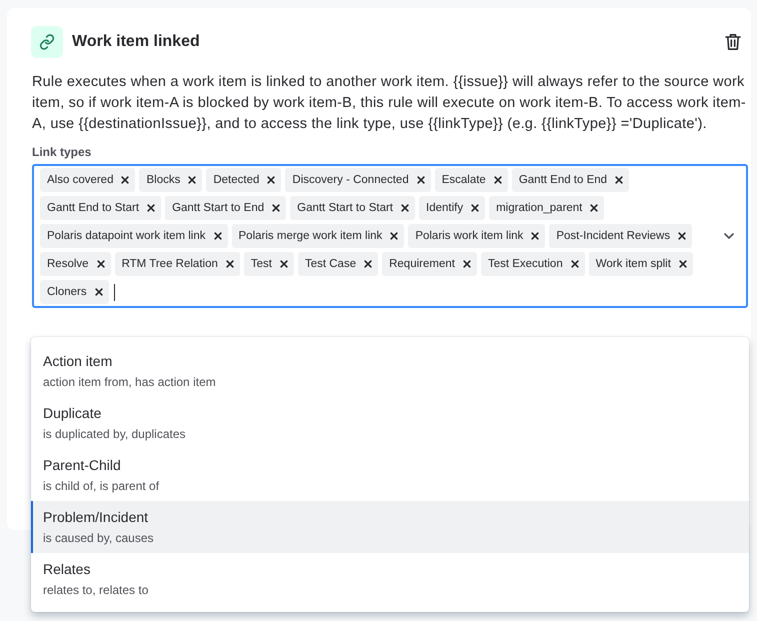 The image size is (757, 621). What do you see at coordinates (62, 152) in the screenshot?
I see `field-label: Link types` at bounding box center [62, 152].